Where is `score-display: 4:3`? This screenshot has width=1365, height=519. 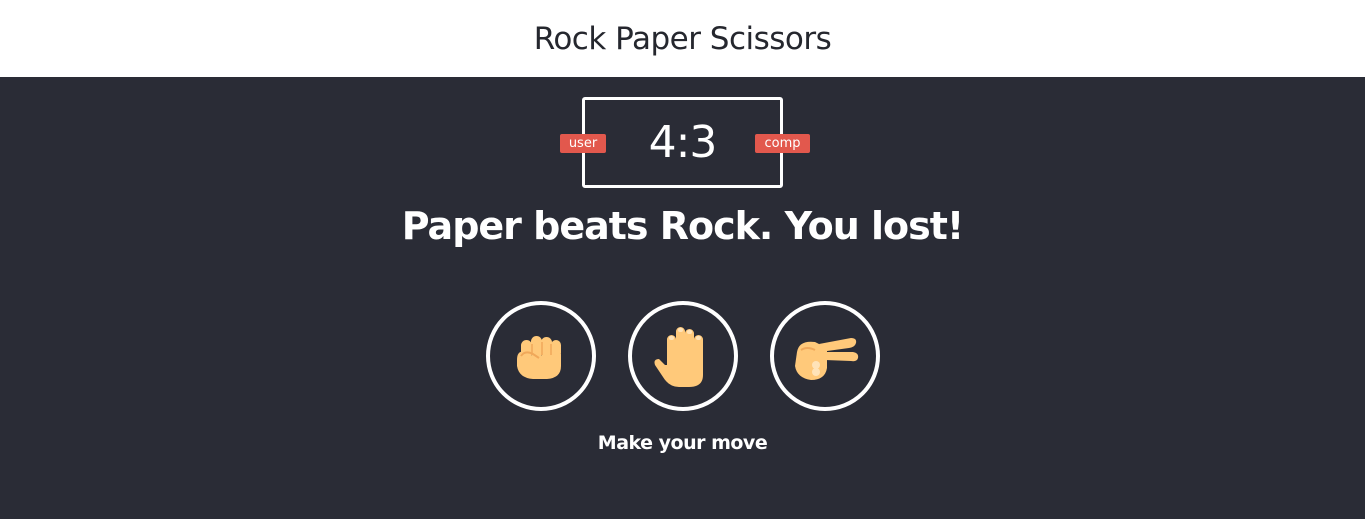 score-display: 4:3 is located at coordinates (683, 142).